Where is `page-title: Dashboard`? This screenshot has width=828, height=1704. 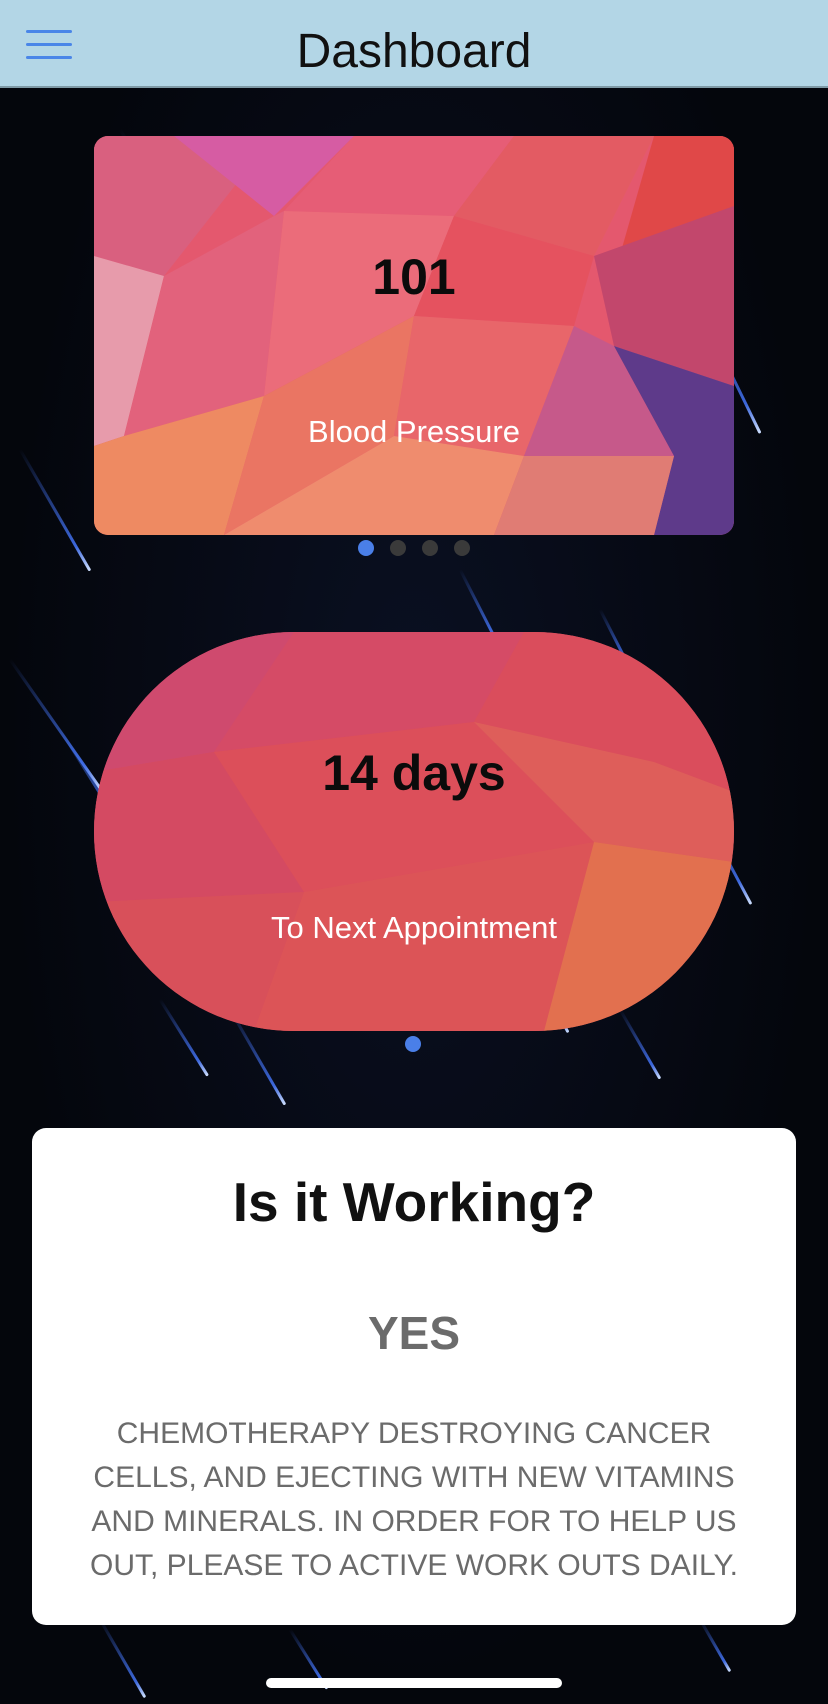
page-title: Dashboard is located at coordinates (414, 51).